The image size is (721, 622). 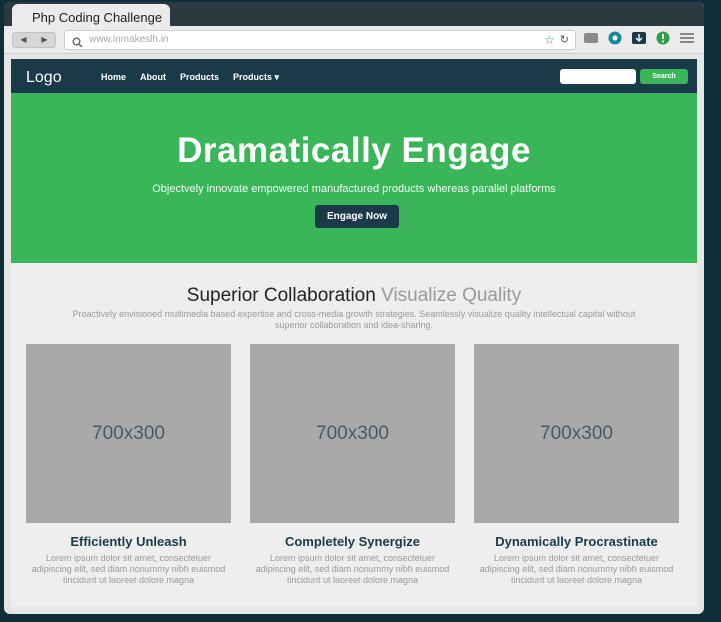 I want to click on nav-dropdown-products: Products ▾, so click(x=256, y=77).